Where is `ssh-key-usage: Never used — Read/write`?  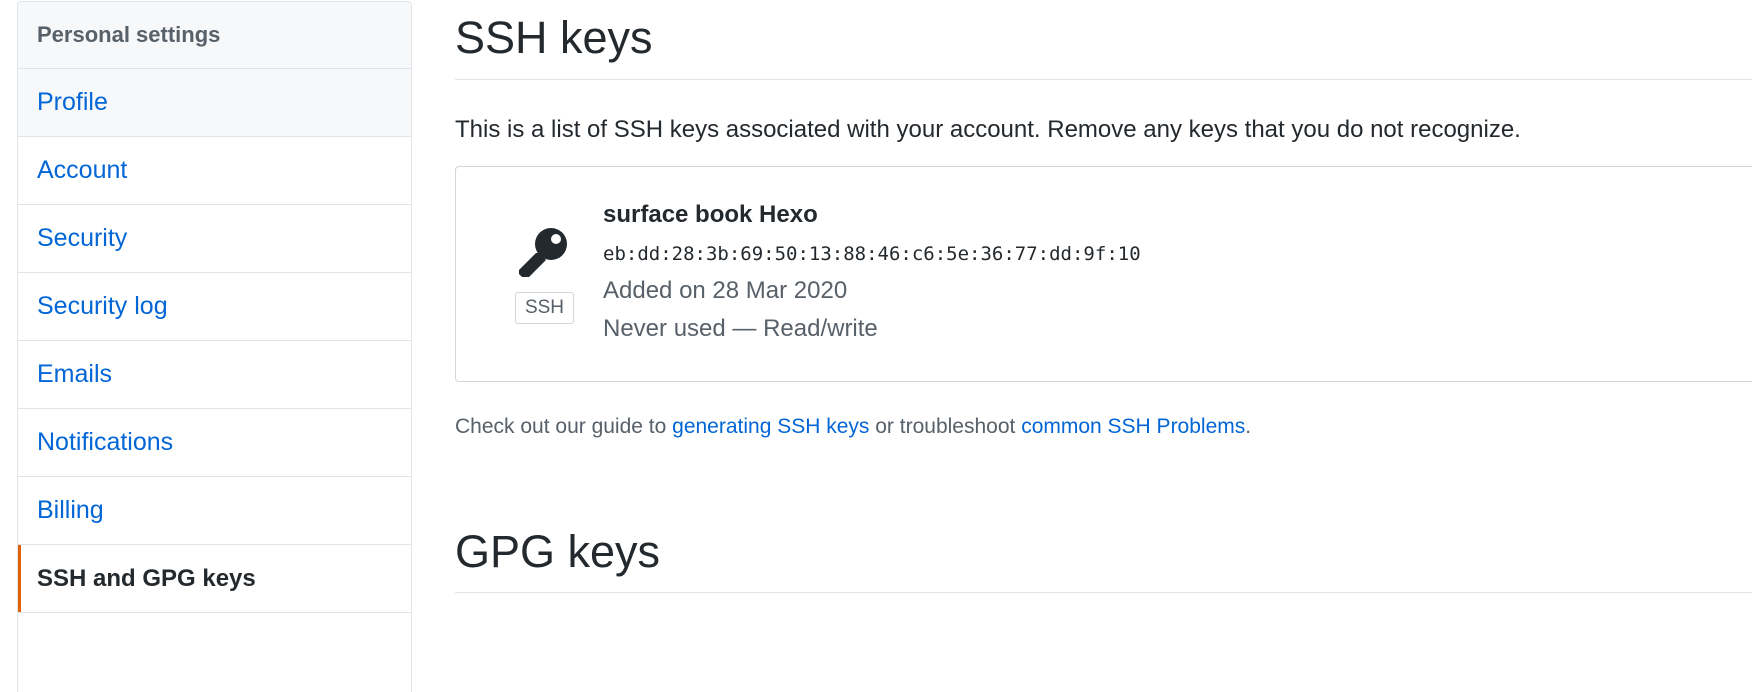 ssh-key-usage: Never used — Read/write is located at coordinates (740, 328).